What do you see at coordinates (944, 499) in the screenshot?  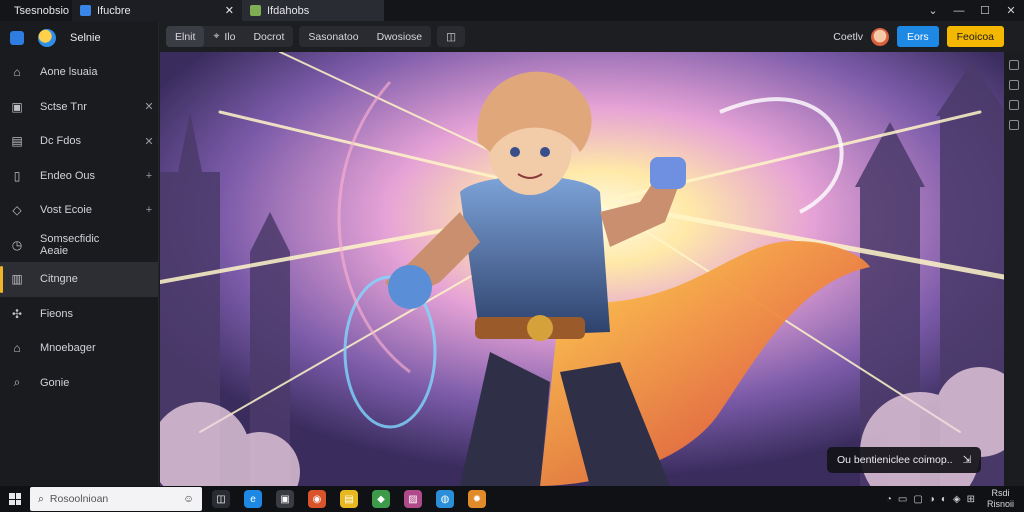 I see `volume-icon: ◐` at bounding box center [944, 499].